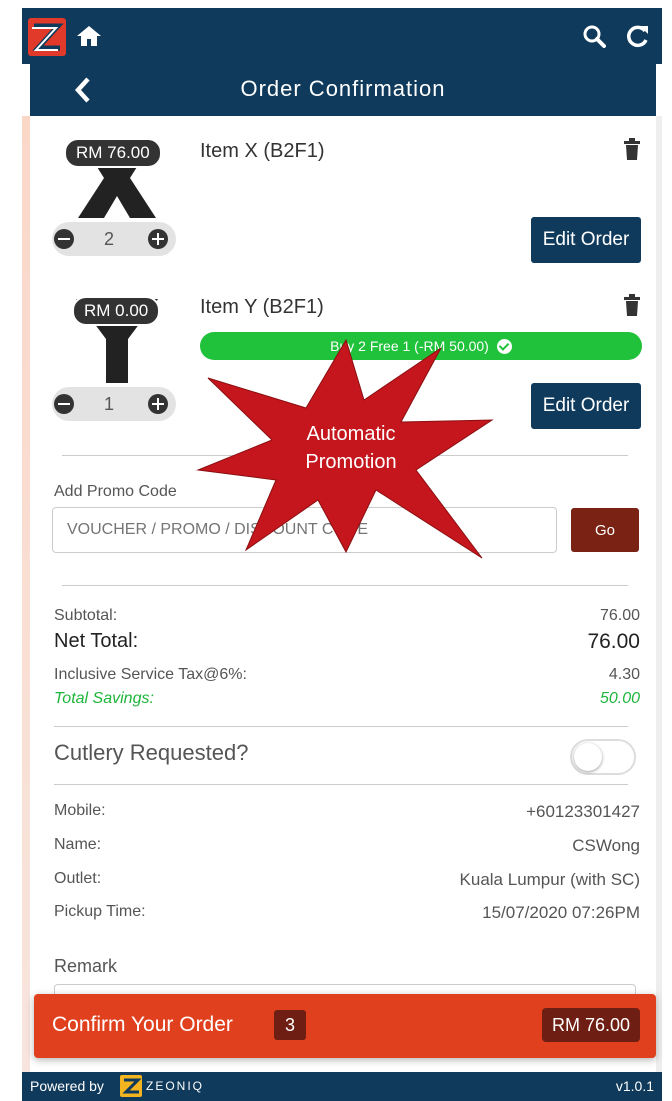  I want to click on logo-mark-icon, so click(48, 37).